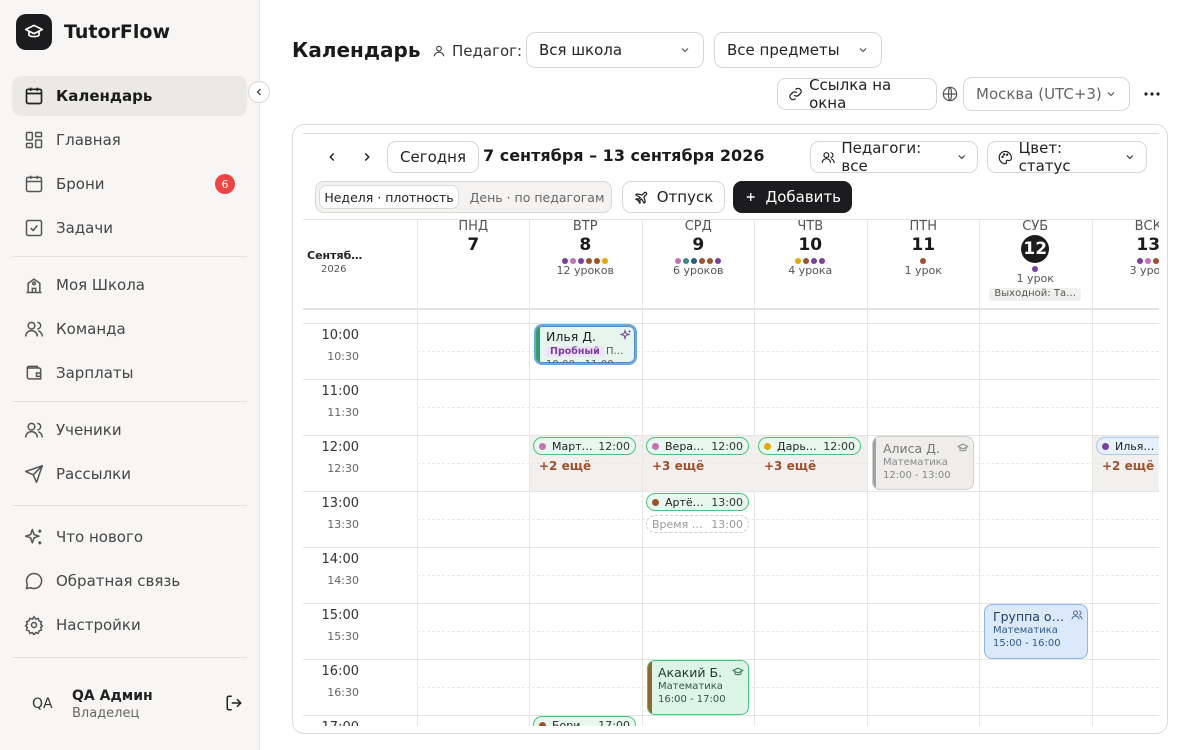 This screenshot has height=750, width=1200. I want to click on day-header: ПНД 7, so click(473, 264).